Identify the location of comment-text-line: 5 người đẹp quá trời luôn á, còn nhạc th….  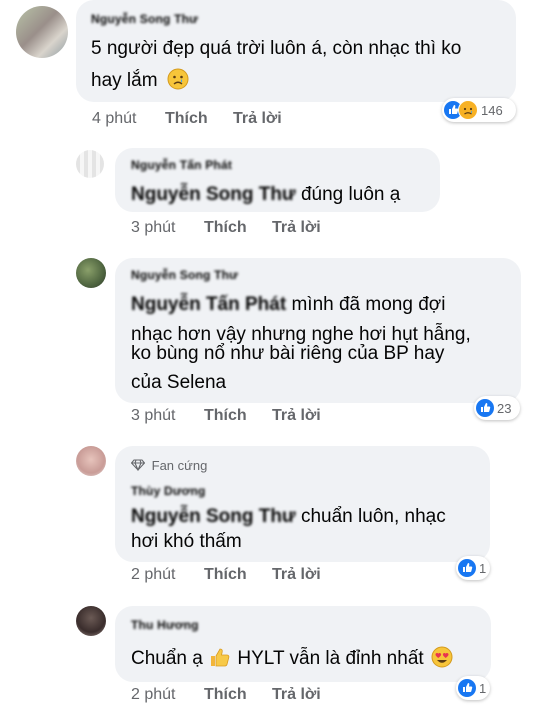
(276, 48).